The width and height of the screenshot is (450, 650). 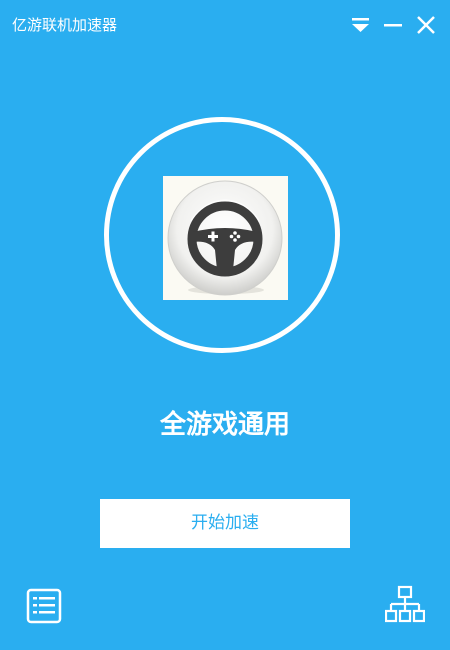 I want to click on start-acceleration-button: 开始加速, so click(x=225, y=523).